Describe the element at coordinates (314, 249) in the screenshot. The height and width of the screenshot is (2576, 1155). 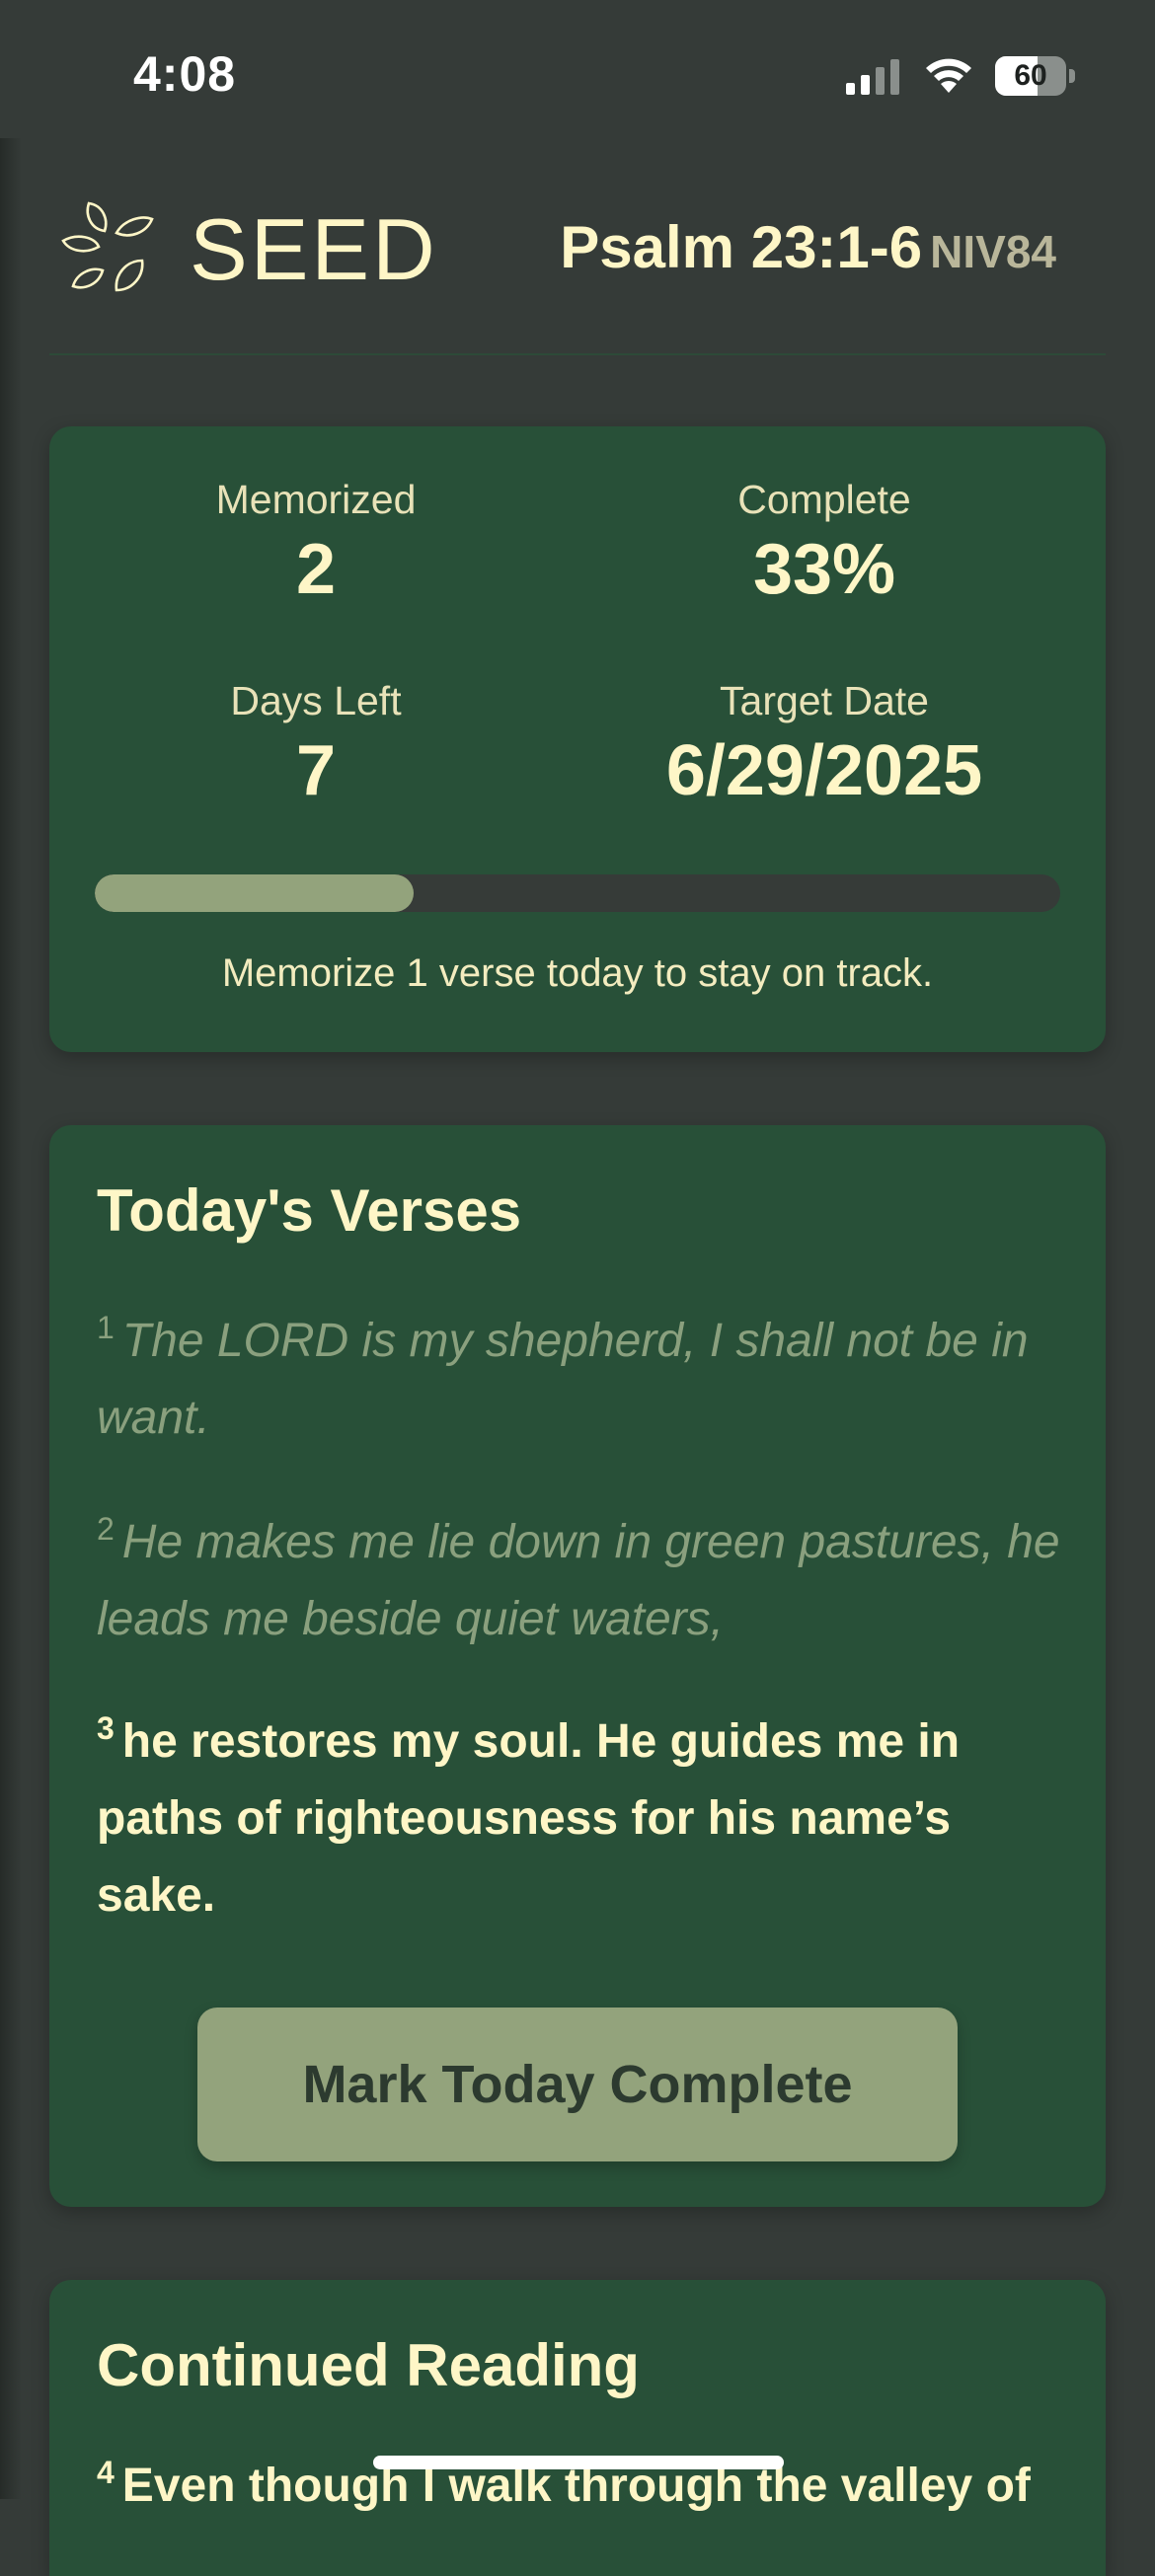
I see `app-logo-text: SEED` at that location.